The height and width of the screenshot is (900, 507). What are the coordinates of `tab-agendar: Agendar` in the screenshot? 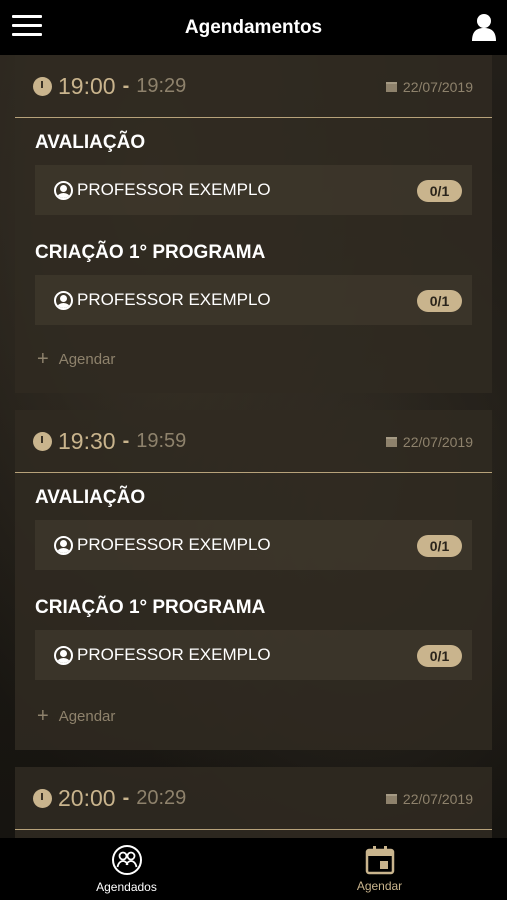 It's located at (379, 869).